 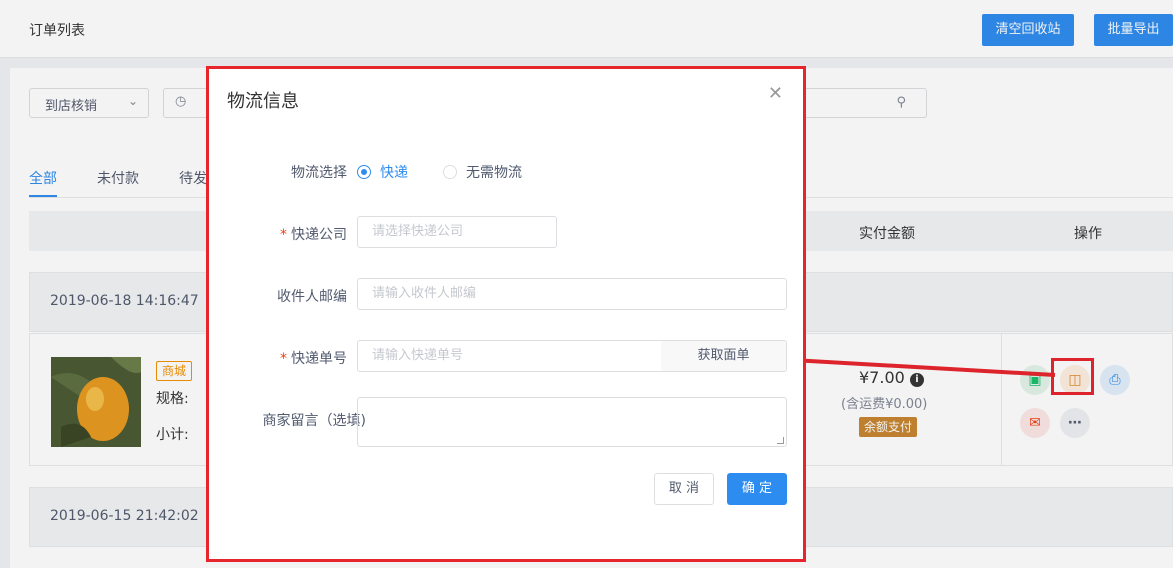 I want to click on spec-label: 规格:, so click(x=172, y=399).